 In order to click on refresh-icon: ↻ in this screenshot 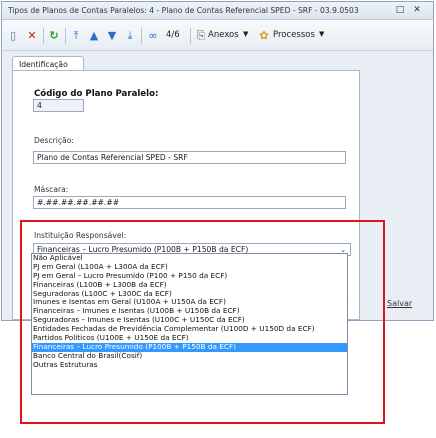, I will do `click(54, 35)`.